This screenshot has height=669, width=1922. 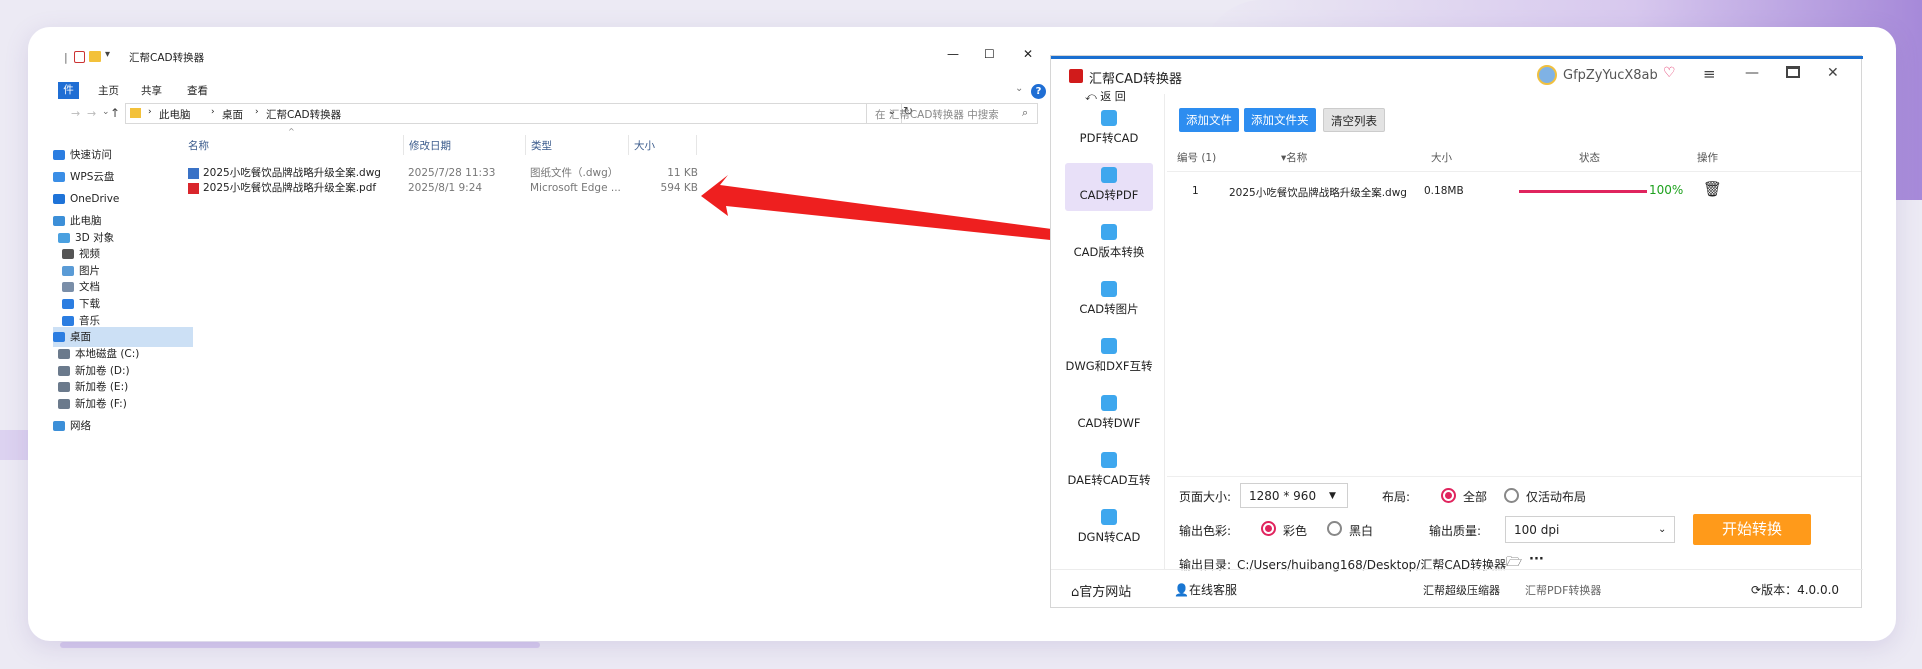 What do you see at coordinates (1590, 529) in the screenshot?
I see `quality-select: 100 dpi ⌄` at bounding box center [1590, 529].